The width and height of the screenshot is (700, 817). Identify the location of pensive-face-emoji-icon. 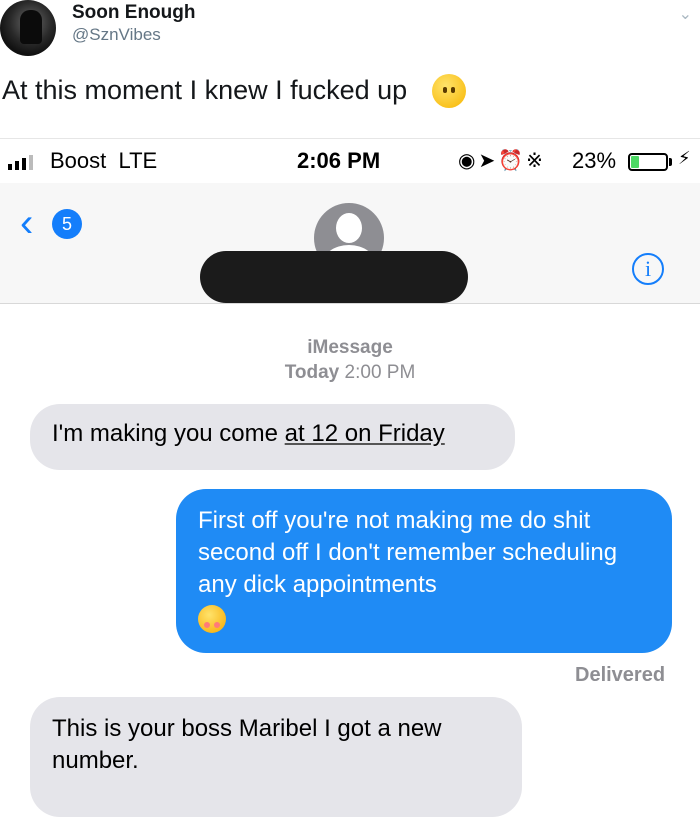
(212, 618).